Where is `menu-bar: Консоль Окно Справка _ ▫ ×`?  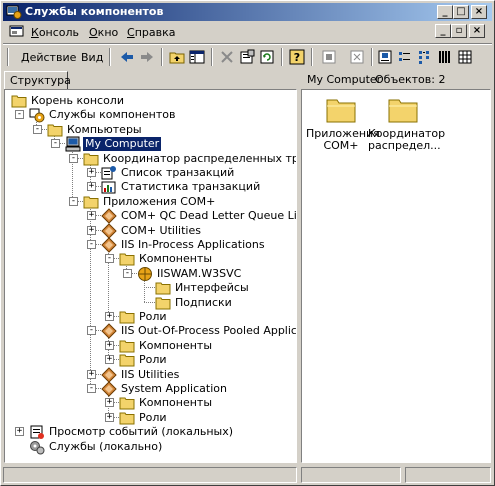 menu-bar: Консоль Окно Справка _ ▫ × is located at coordinates (247, 32).